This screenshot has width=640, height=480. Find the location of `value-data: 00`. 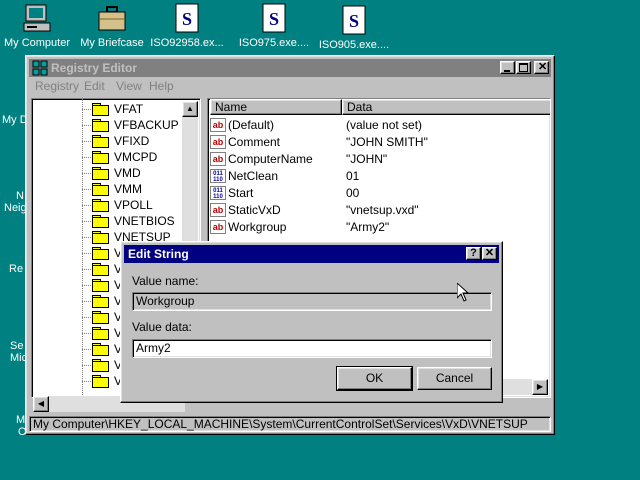

value-data: 00 is located at coordinates (353, 193).